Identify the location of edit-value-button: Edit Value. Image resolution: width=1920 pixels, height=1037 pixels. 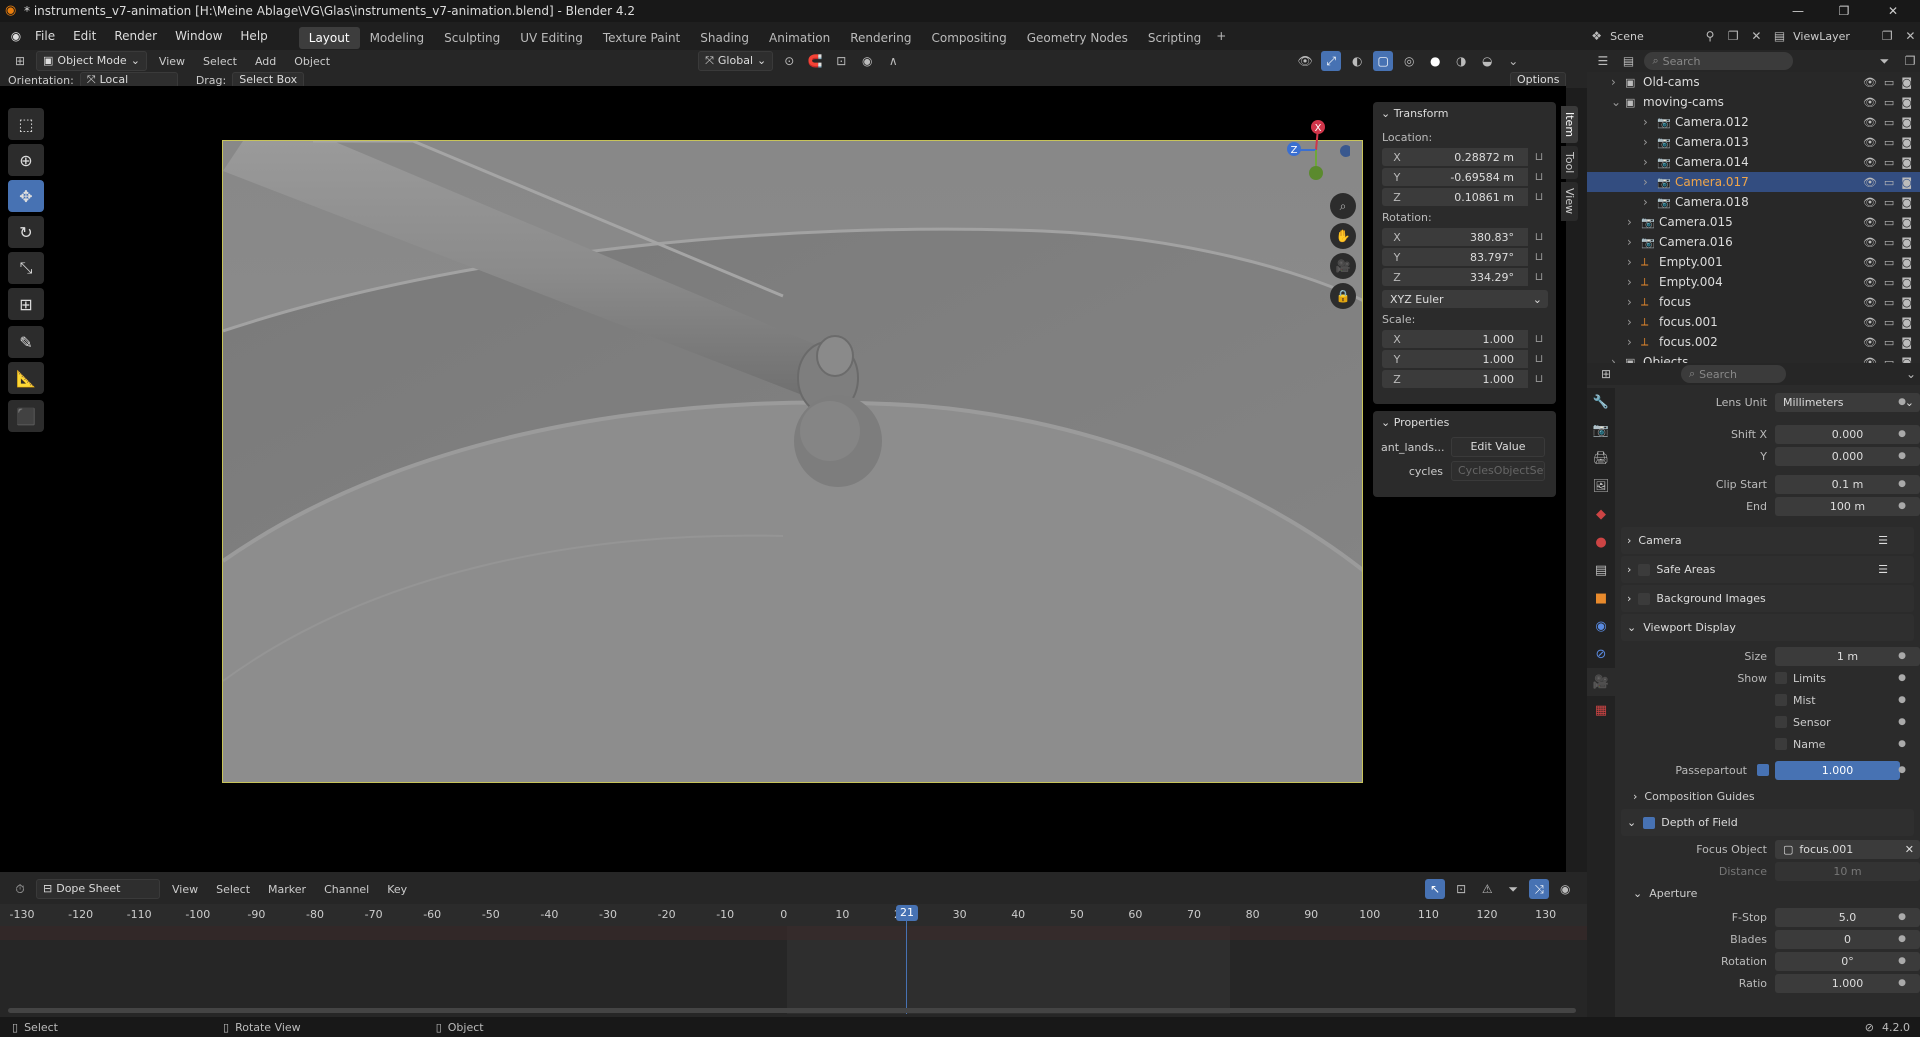
(1498, 447).